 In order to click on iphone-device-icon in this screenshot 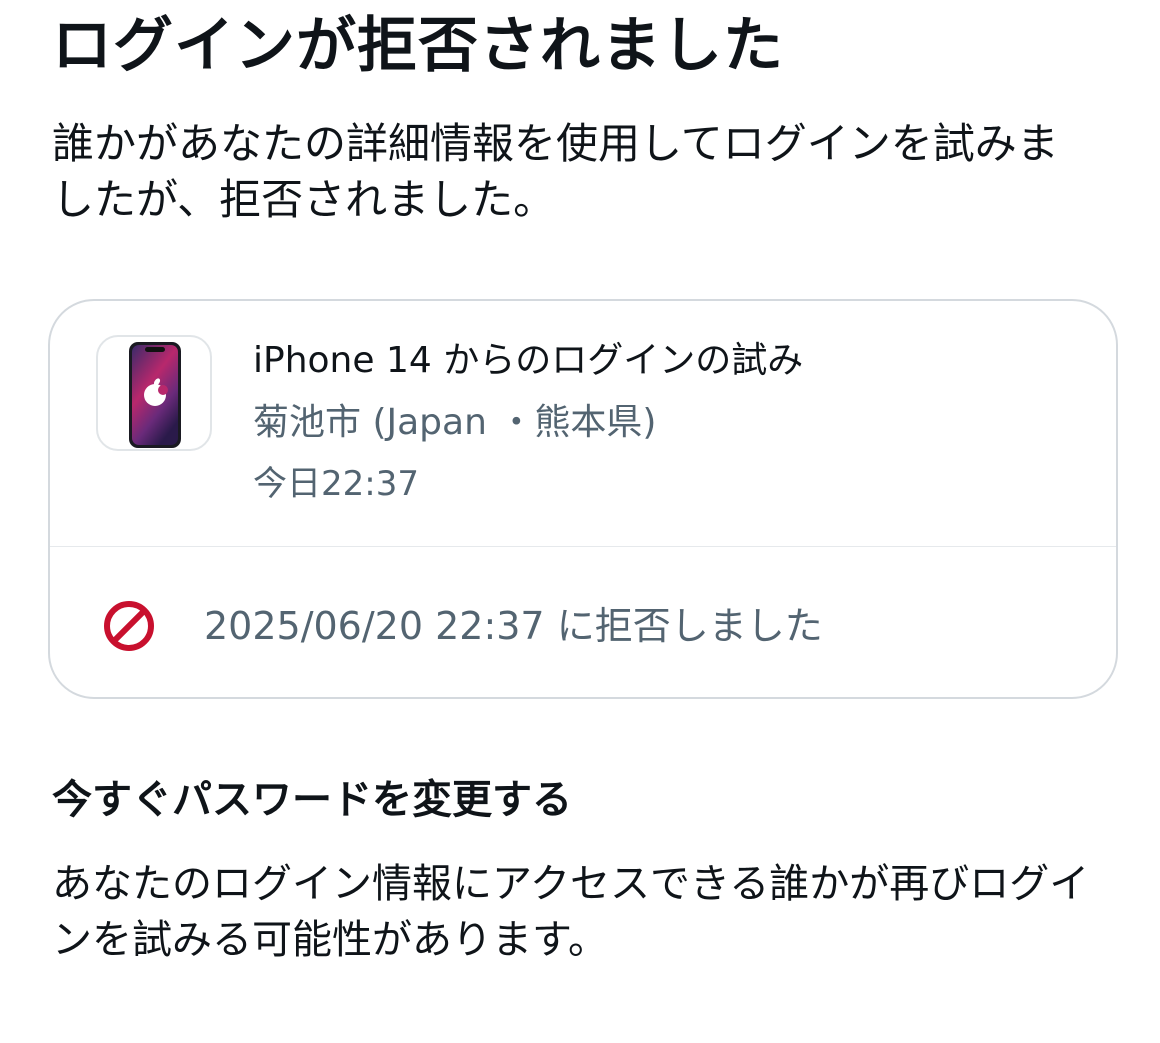, I will do `click(154, 393)`.